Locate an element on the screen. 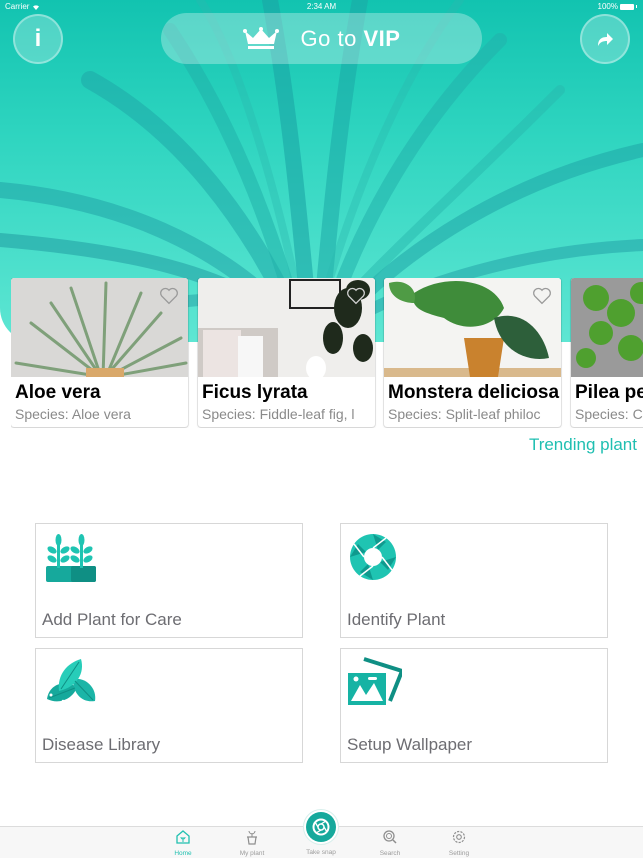  setup-wallpaper-tile: Setup Wallpaper is located at coordinates (474, 705).